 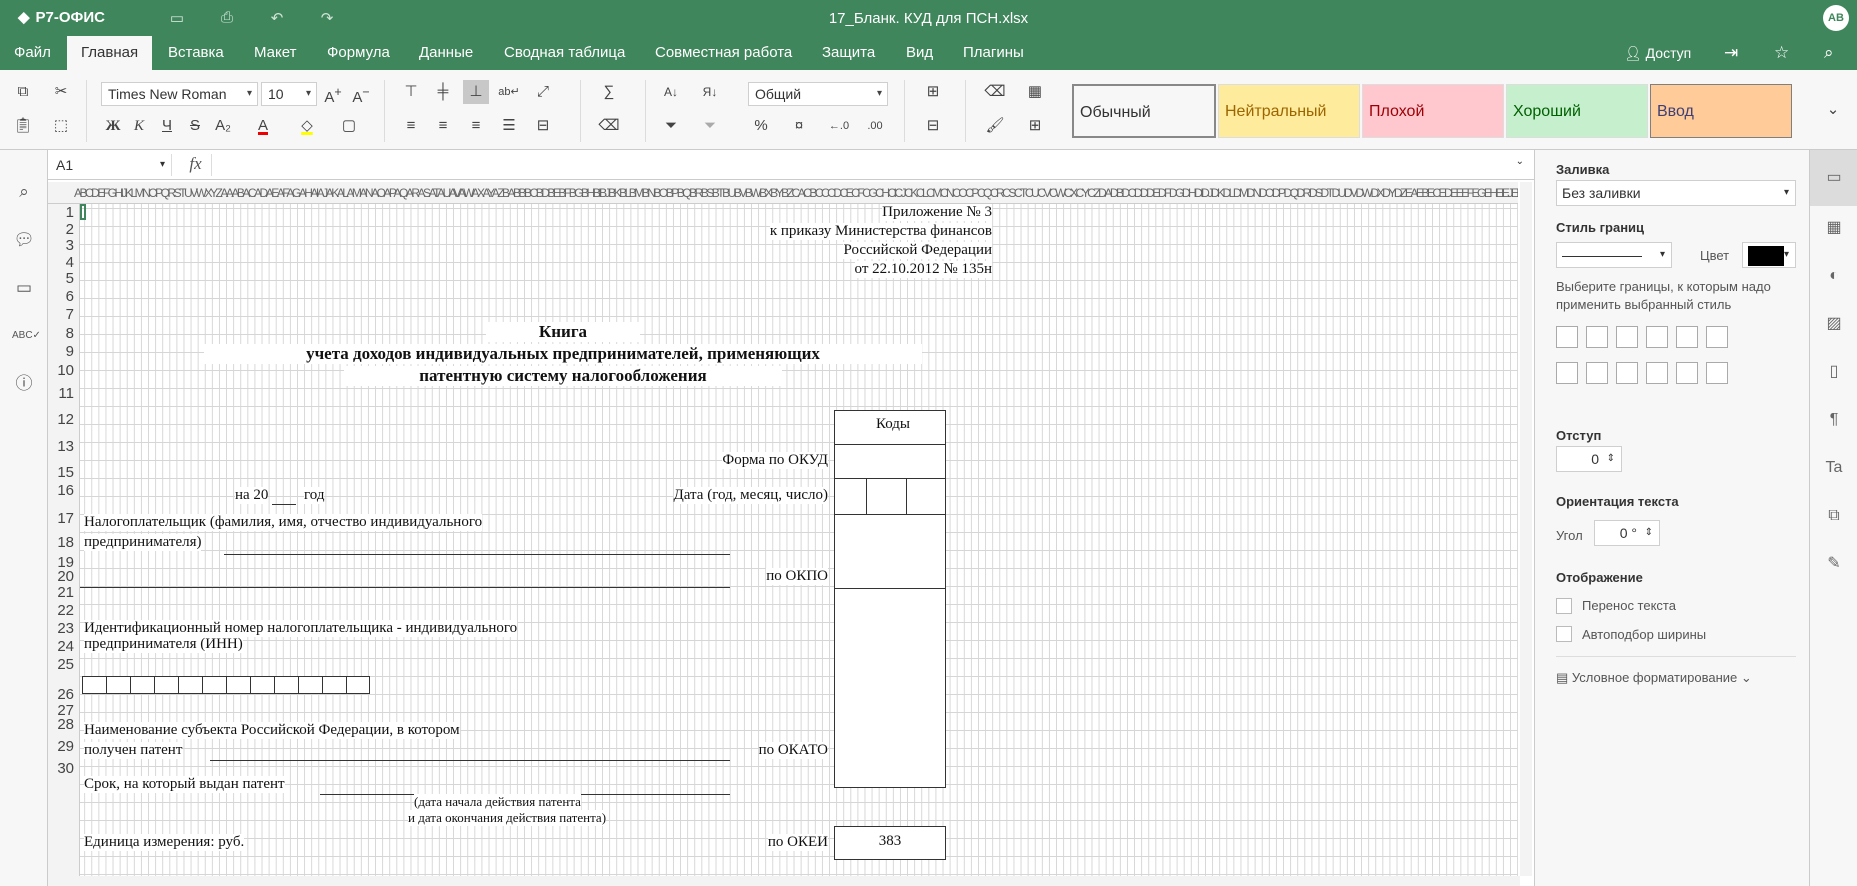 What do you see at coordinates (671, 92) in the screenshot?
I see `sort-asc-icon: A↓` at bounding box center [671, 92].